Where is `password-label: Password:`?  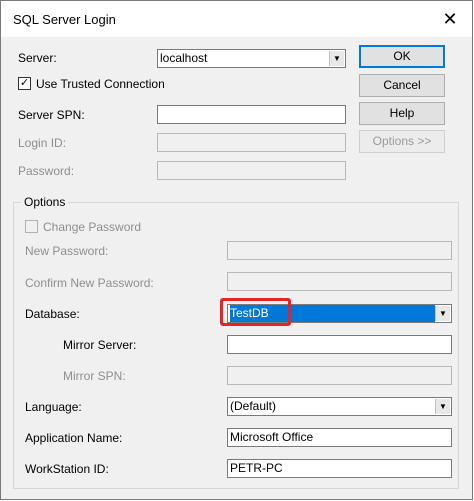
password-label: Password: is located at coordinates (46, 171).